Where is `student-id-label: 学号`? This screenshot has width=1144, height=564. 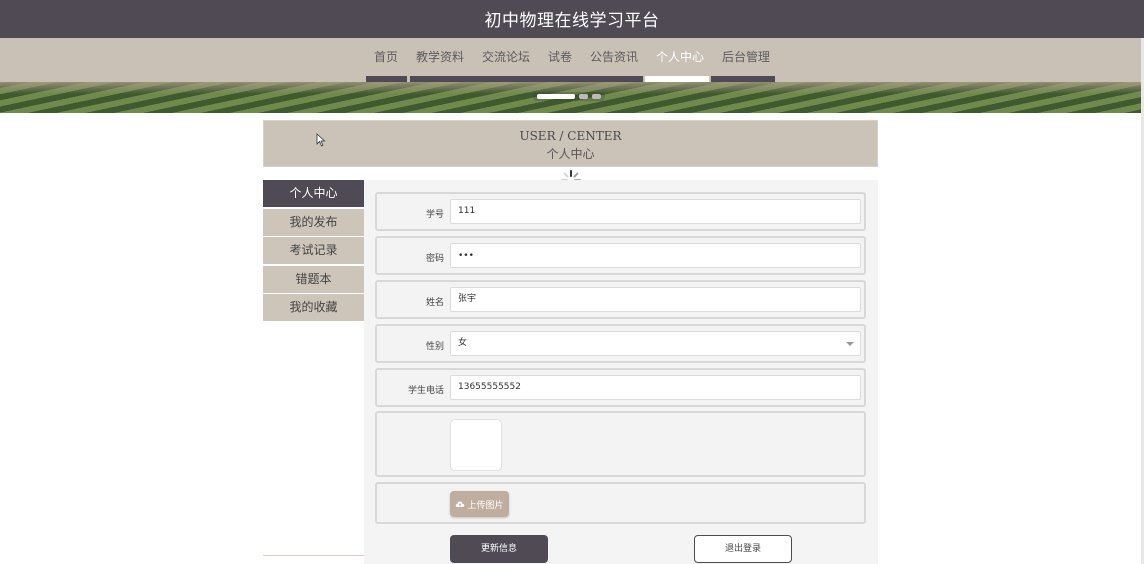 student-id-label: 学号 is located at coordinates (434, 215).